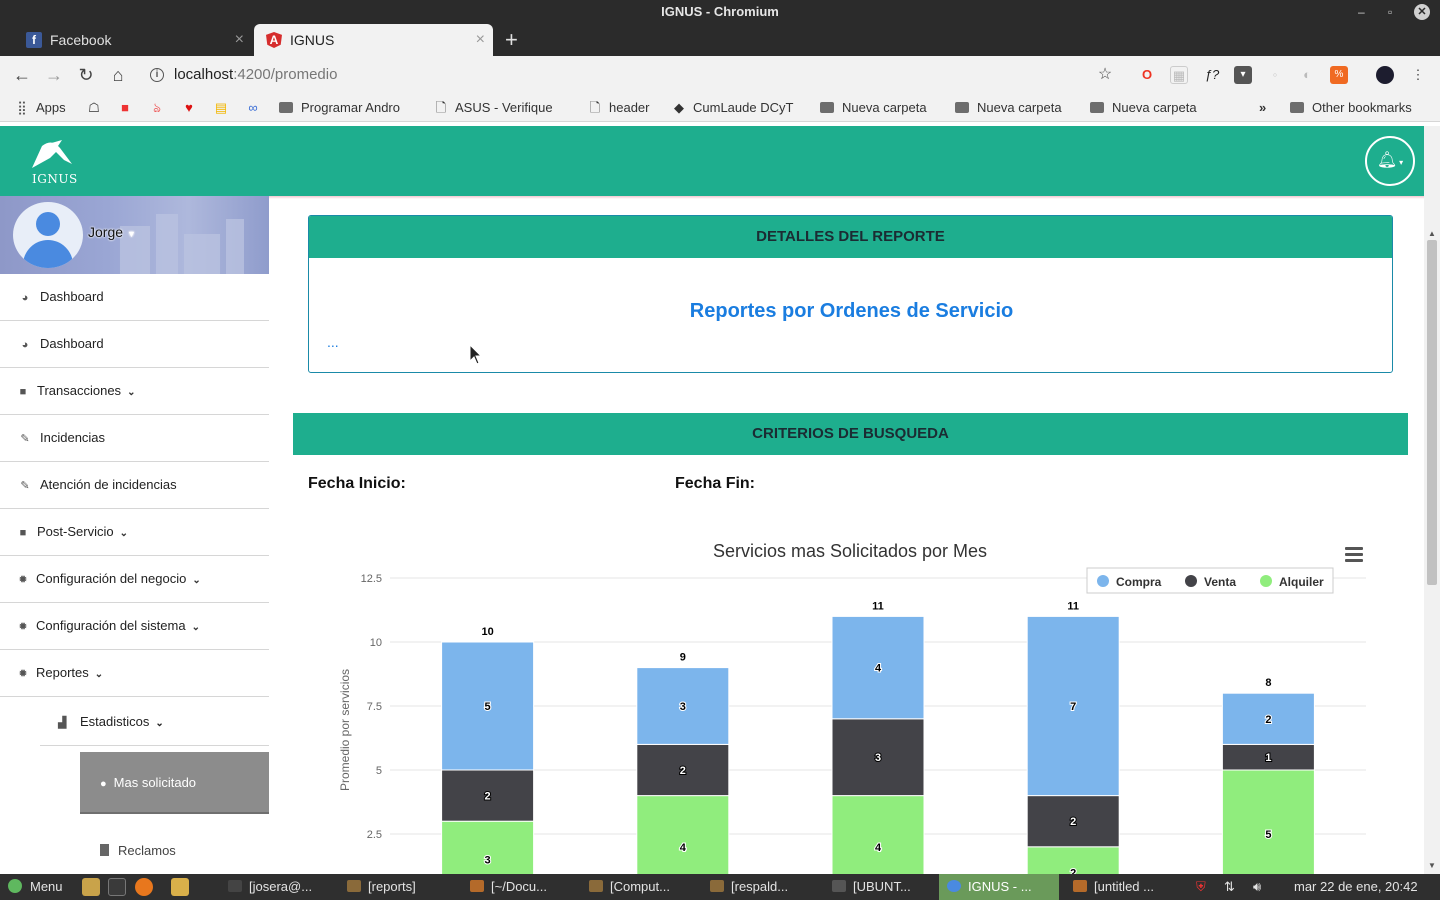  What do you see at coordinates (381, 887) in the screenshot?
I see `taskbar-item-reports: [reports]` at bounding box center [381, 887].